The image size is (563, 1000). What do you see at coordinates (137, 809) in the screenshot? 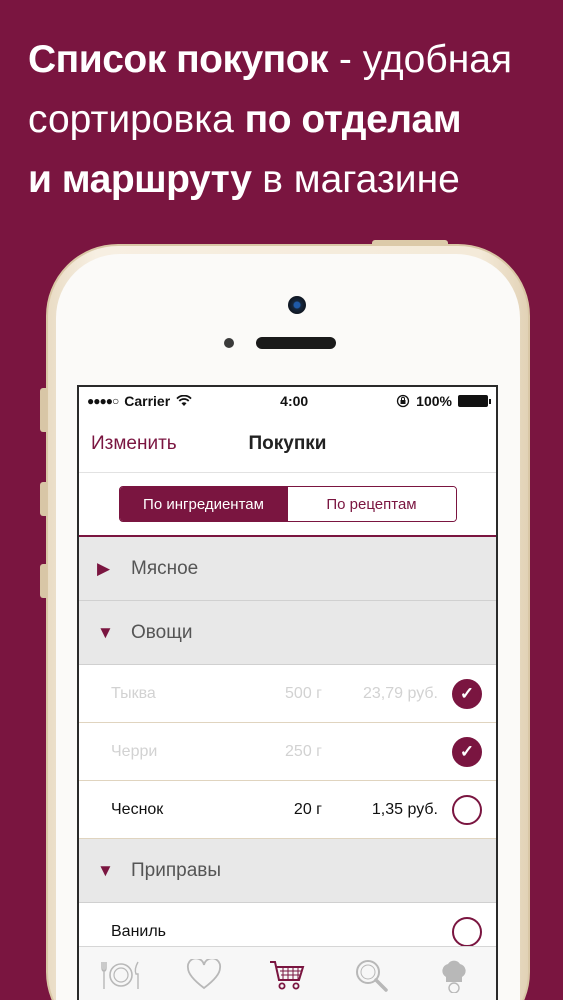
I see `item-name: Чеснок` at bounding box center [137, 809].